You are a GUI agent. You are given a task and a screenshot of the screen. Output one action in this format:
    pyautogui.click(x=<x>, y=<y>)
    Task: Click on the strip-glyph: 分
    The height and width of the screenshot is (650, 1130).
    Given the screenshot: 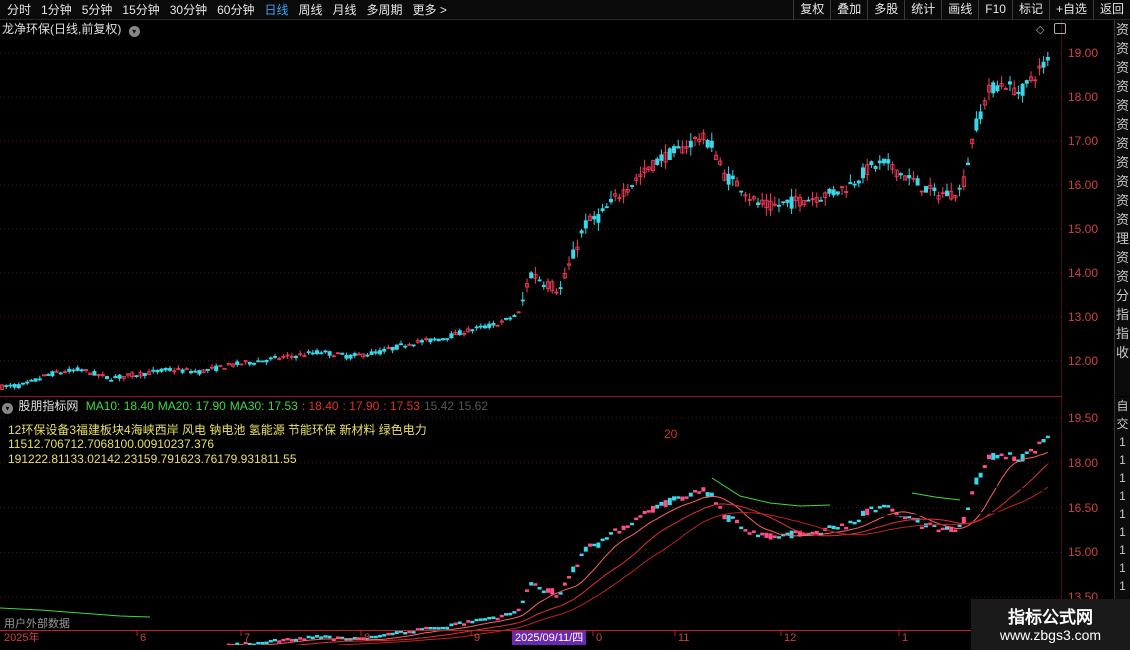 What is the action you would take?
    pyautogui.click(x=1122, y=295)
    